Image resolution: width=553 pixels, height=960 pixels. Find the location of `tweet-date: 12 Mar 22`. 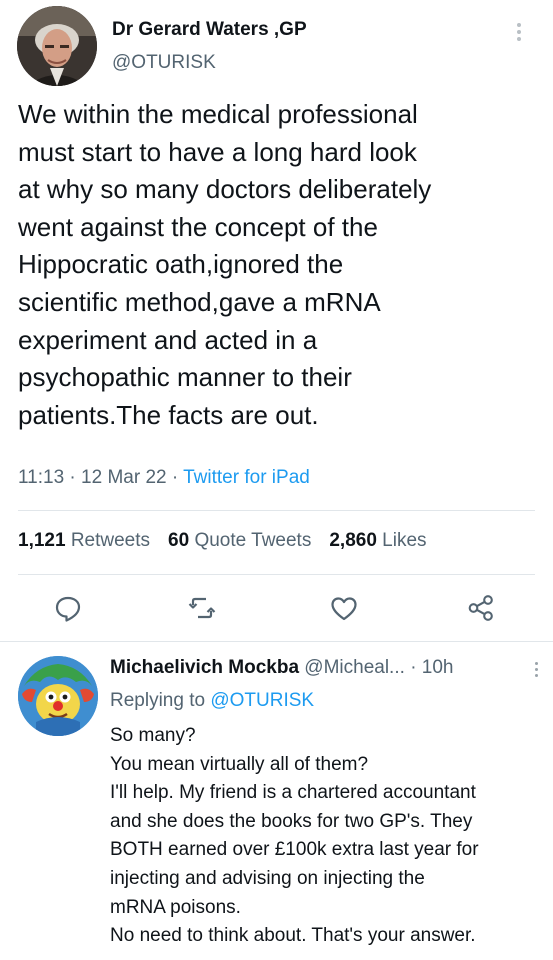

tweet-date: 12 Mar 22 is located at coordinates (124, 477).